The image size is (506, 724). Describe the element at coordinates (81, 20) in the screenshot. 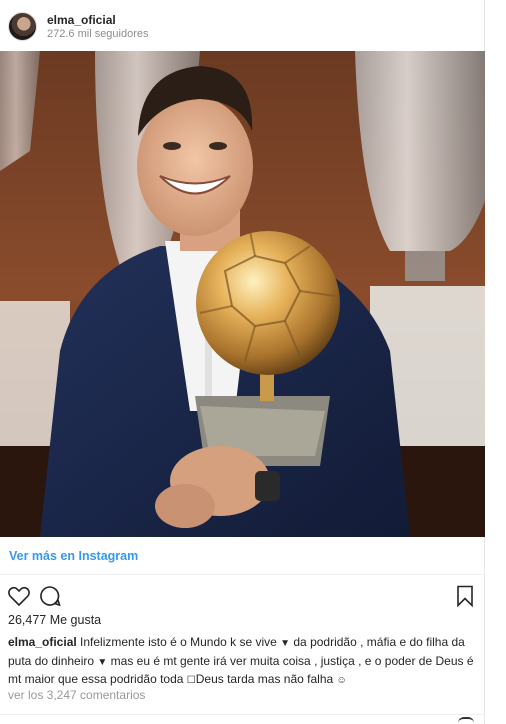

I see `username: elma_oficial` at that location.